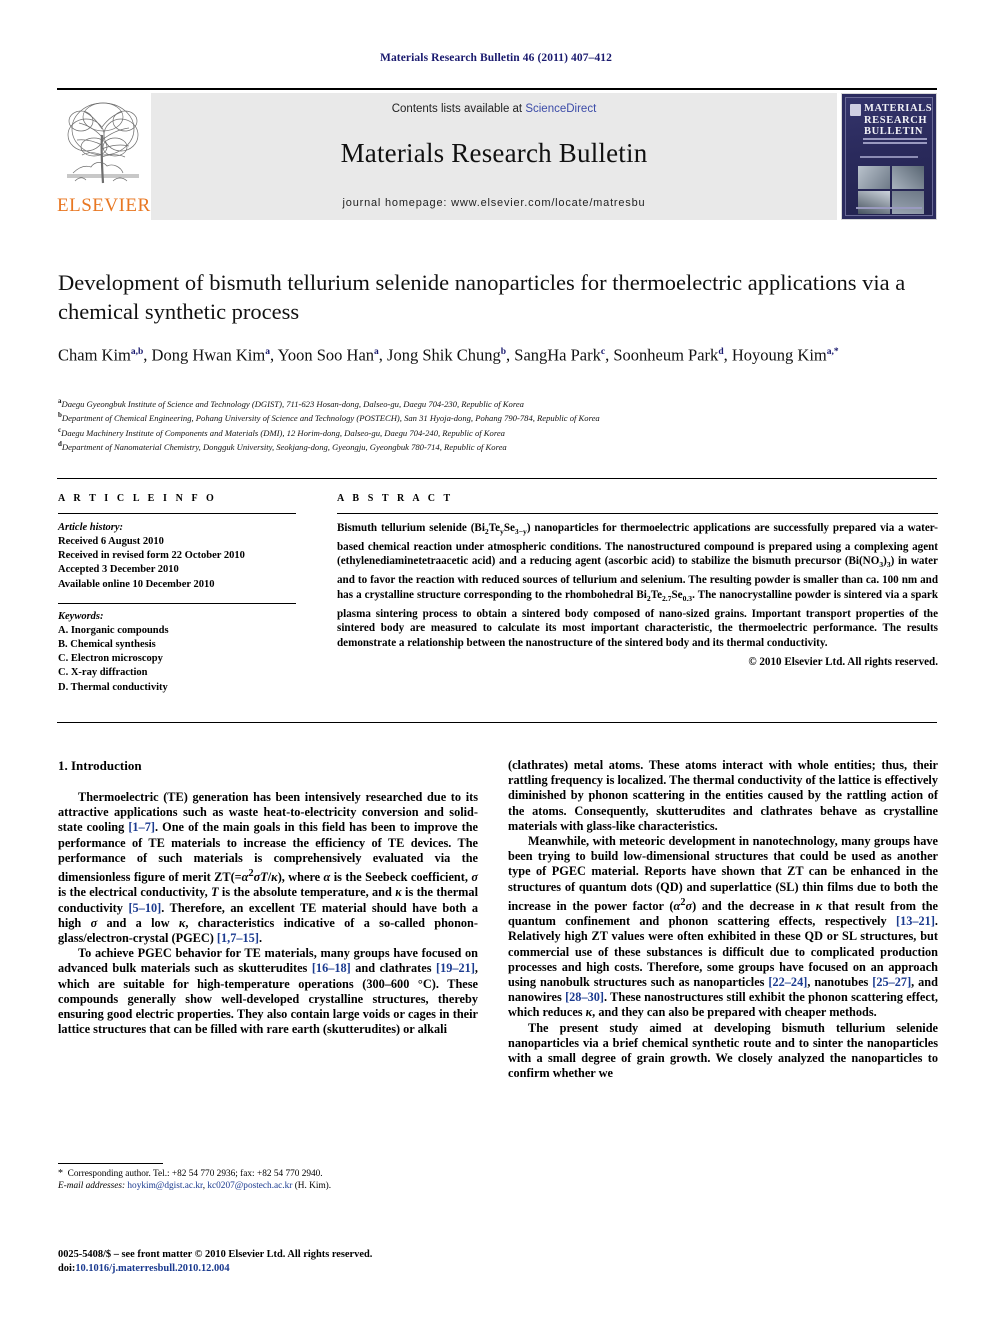 This screenshot has height=1323, width=992. I want to click on journal-cover-thumbnail: MATERIALS RESEARCH BULLETIN, so click(889, 156).